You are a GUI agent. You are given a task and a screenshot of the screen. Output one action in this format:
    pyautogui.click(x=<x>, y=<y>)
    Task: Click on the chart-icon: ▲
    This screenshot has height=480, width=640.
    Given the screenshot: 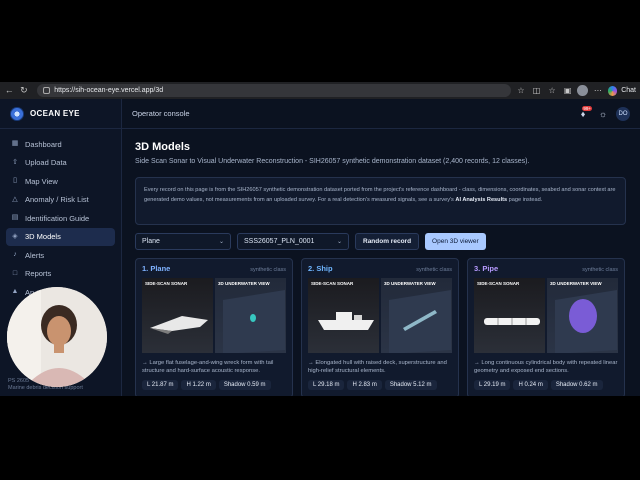 What is the action you would take?
    pyautogui.click(x=15, y=292)
    